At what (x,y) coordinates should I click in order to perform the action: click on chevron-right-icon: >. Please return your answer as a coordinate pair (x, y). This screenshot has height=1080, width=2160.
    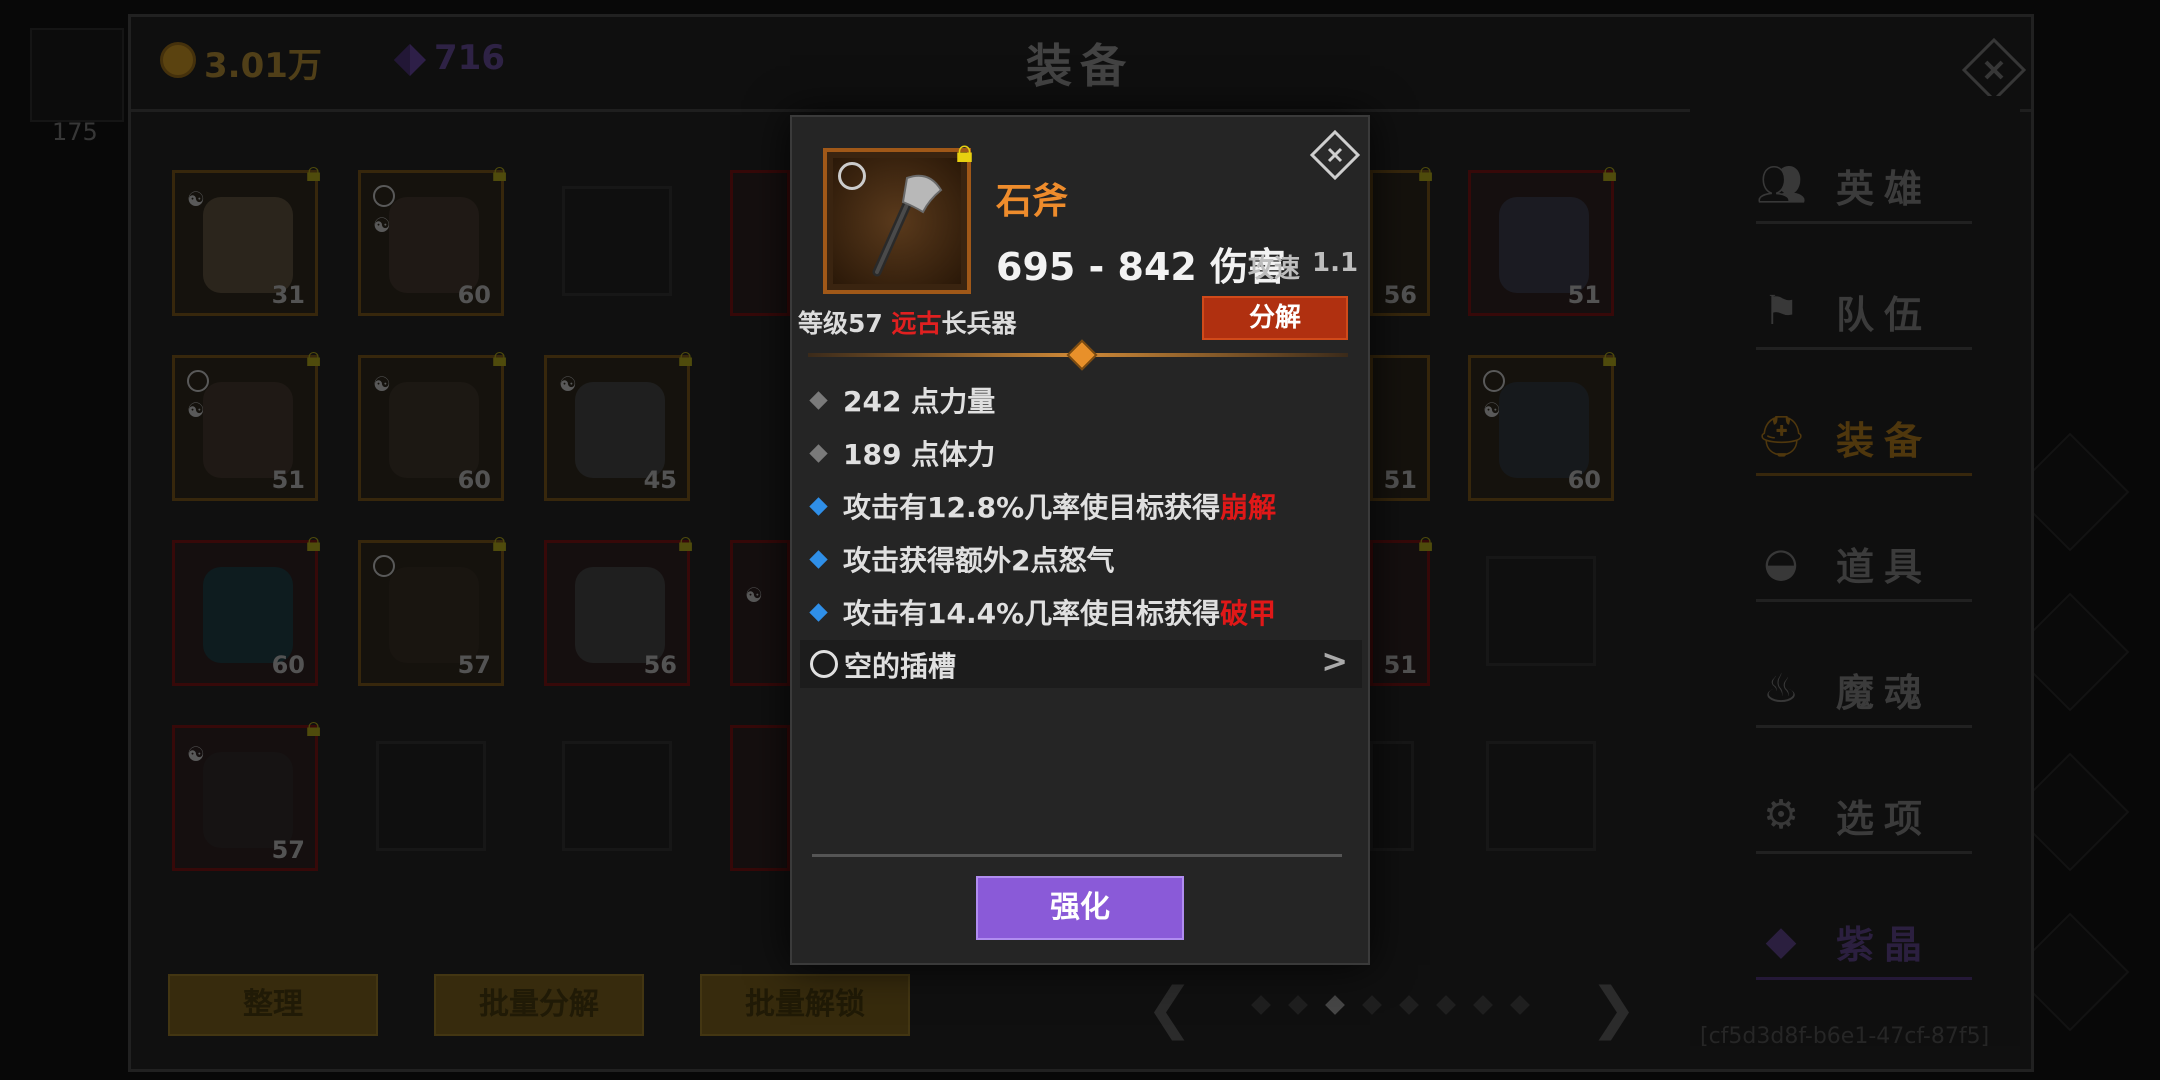
    Looking at the image, I should click on (1334, 661).